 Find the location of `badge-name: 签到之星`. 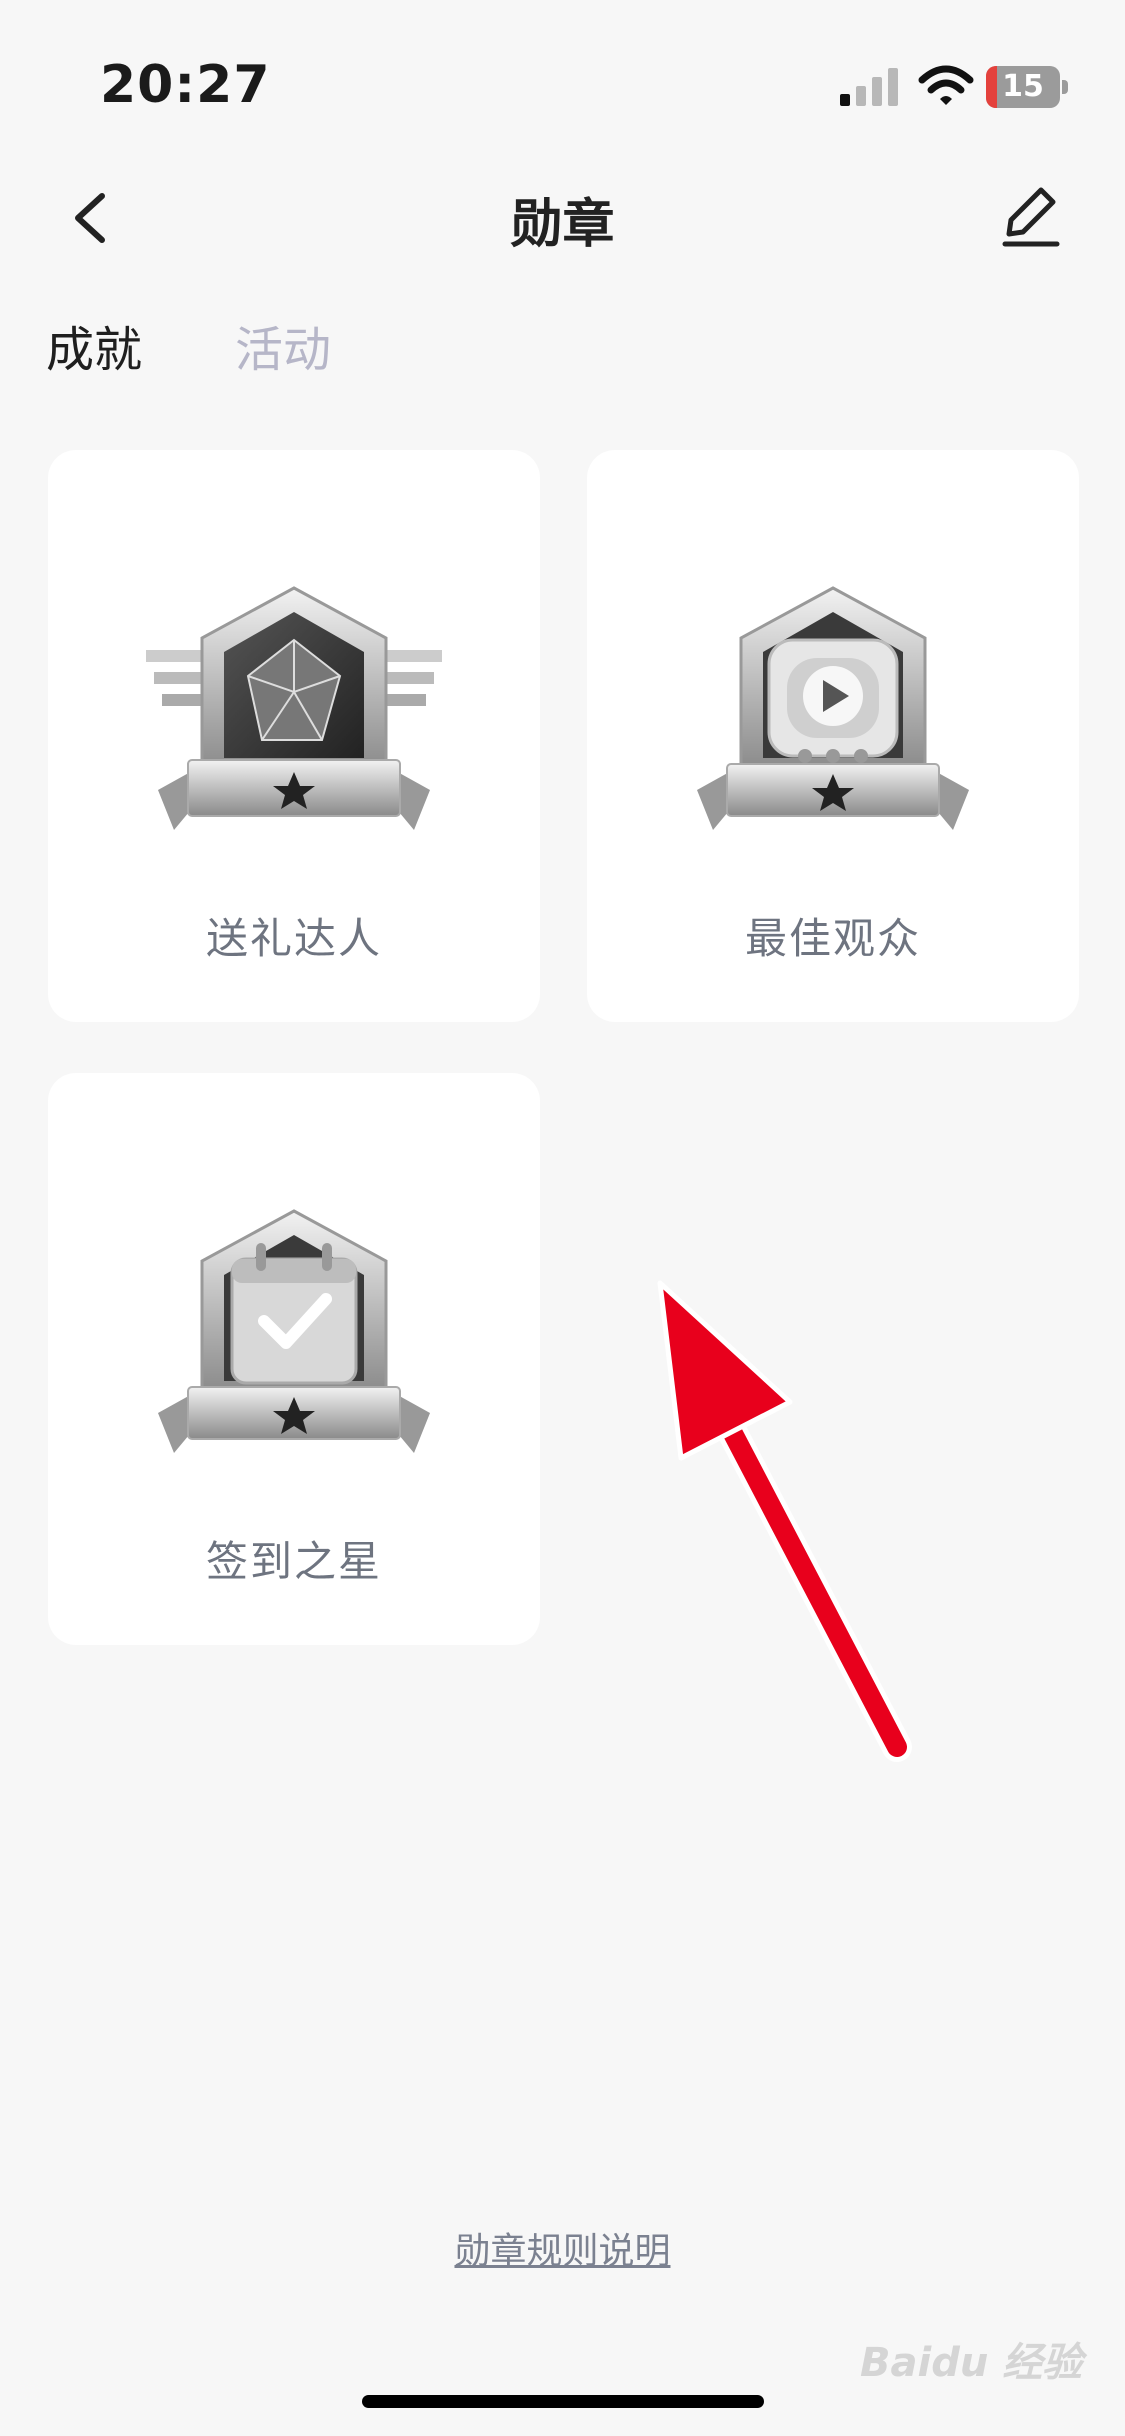

badge-name: 签到之星 is located at coordinates (293, 1561).